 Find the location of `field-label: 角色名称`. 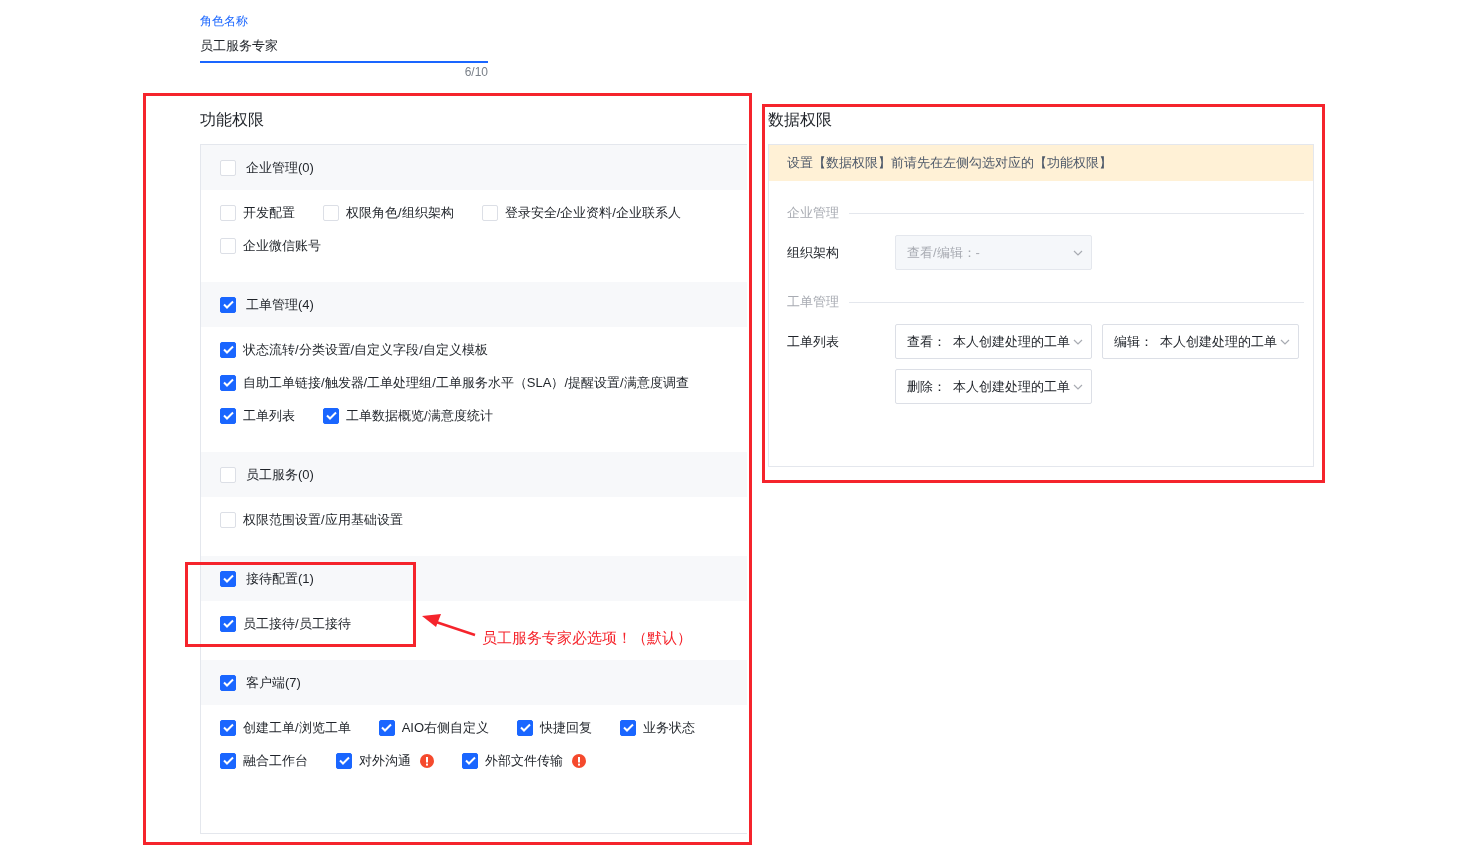

field-label: 角色名称 is located at coordinates (224, 21).